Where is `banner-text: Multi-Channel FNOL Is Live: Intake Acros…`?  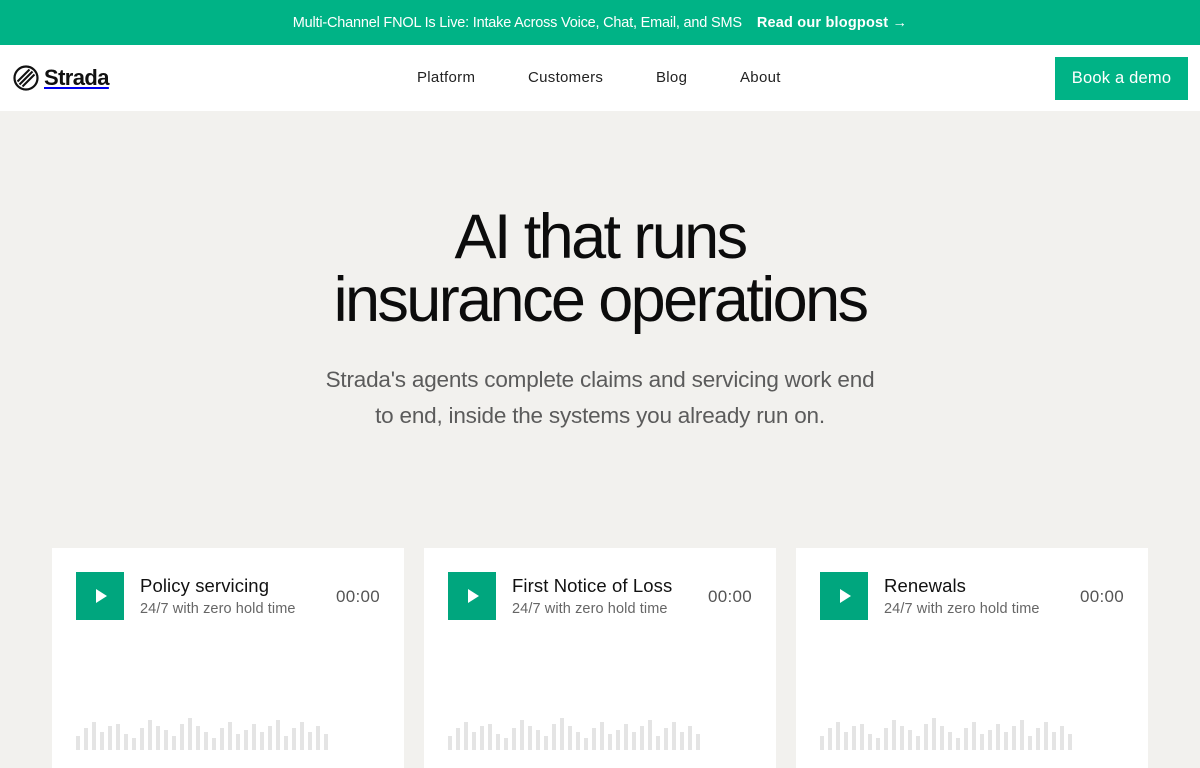 banner-text: Multi-Channel FNOL Is Live: Intake Acros… is located at coordinates (517, 22).